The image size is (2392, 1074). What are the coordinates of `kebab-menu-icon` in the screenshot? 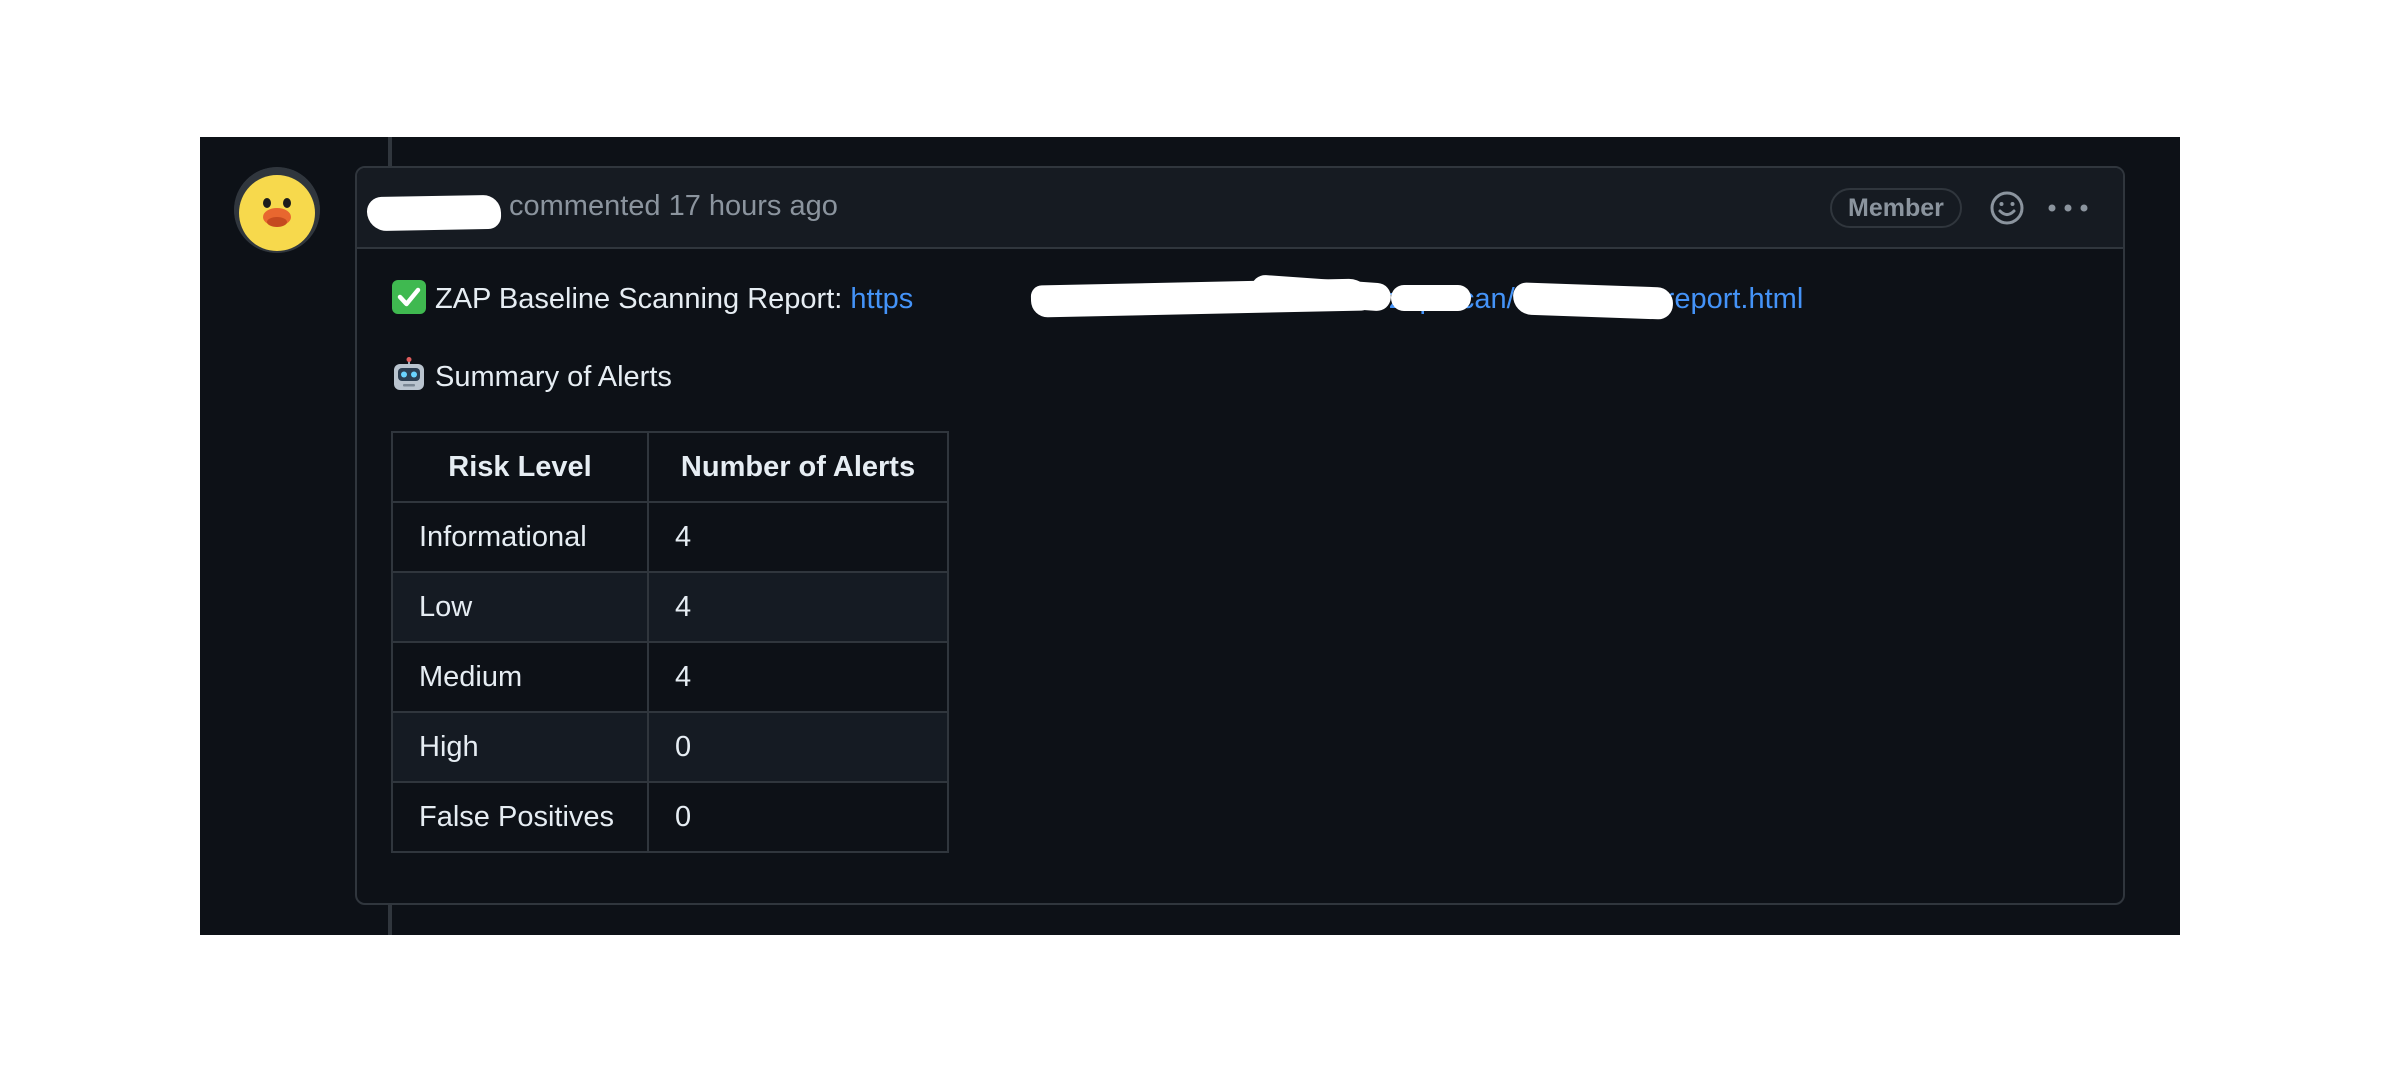 It's located at (2068, 208).